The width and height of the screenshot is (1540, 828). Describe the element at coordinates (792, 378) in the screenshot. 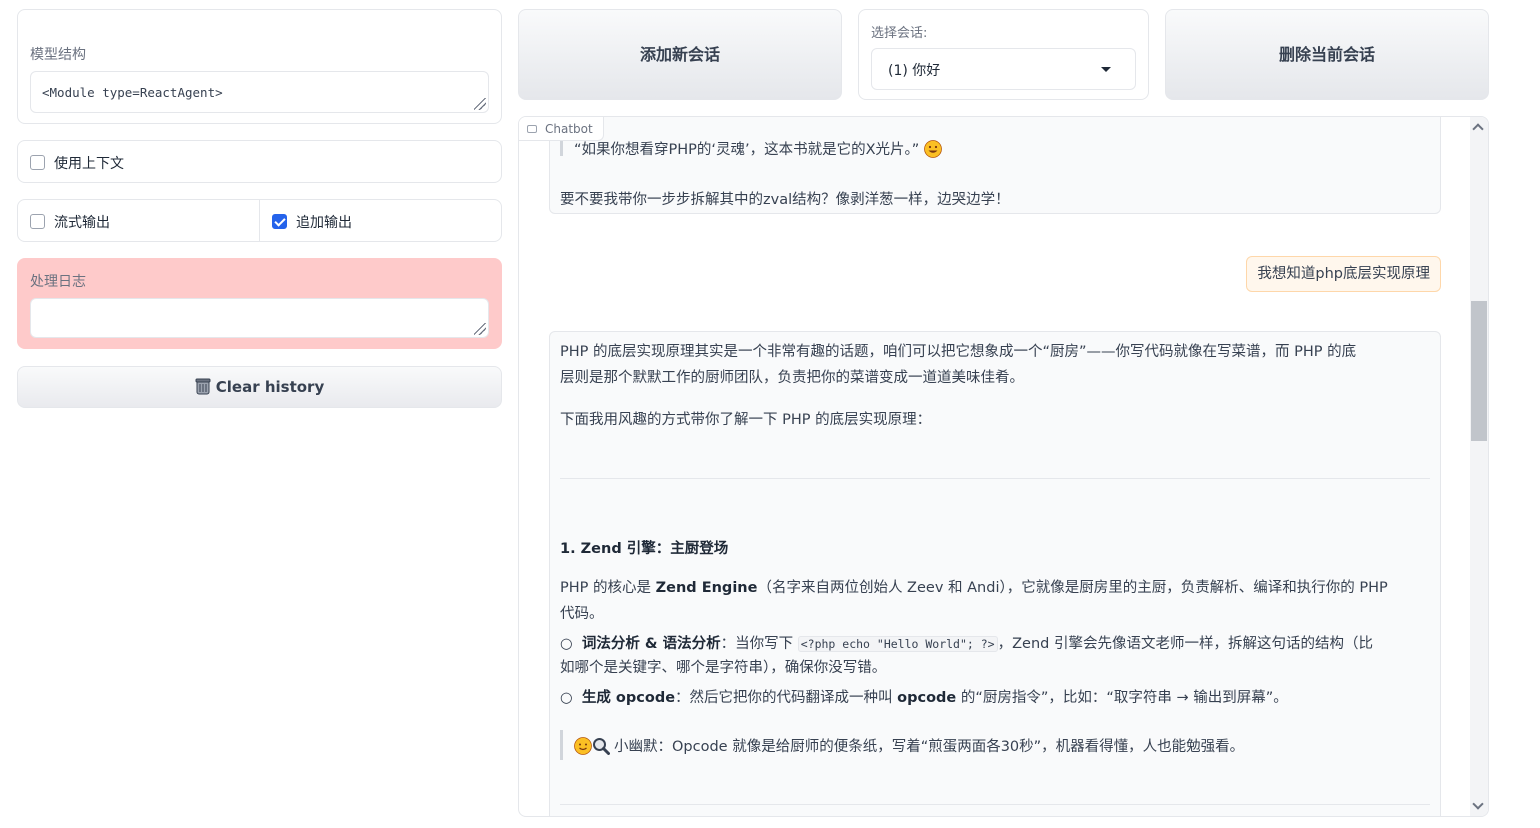

I see `paragraph: 层则是那个默默工作的厨师团队，负责把你的菜谱变成一道道美味佳肴。` at that location.